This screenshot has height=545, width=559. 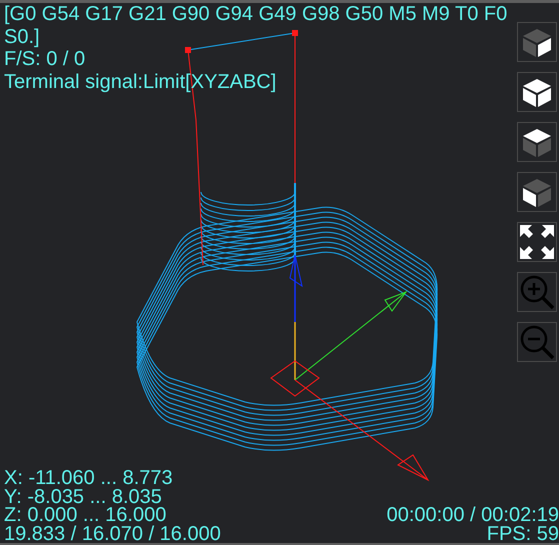 What do you see at coordinates (45, 59) in the screenshot?
I see `feed-spindle-text: F/S: 0 / 0` at bounding box center [45, 59].